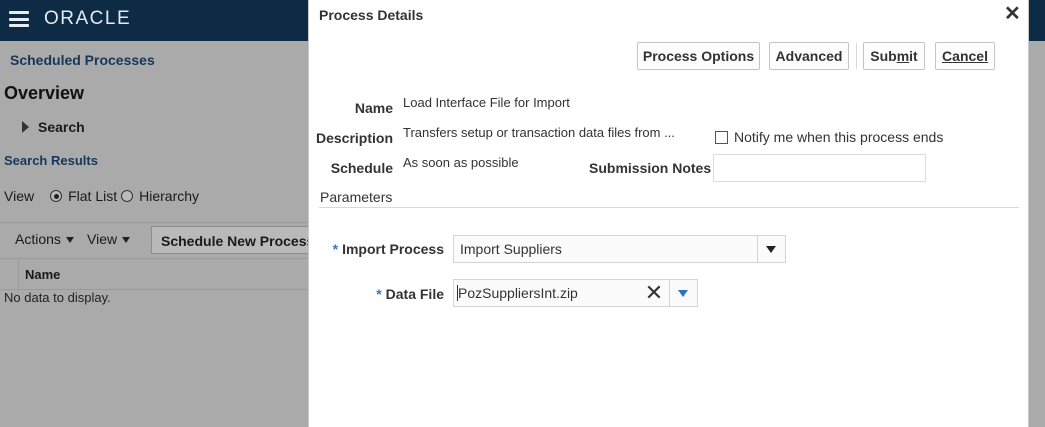  Describe the element at coordinates (654, 293) in the screenshot. I see `clear-icon: ✕` at that location.